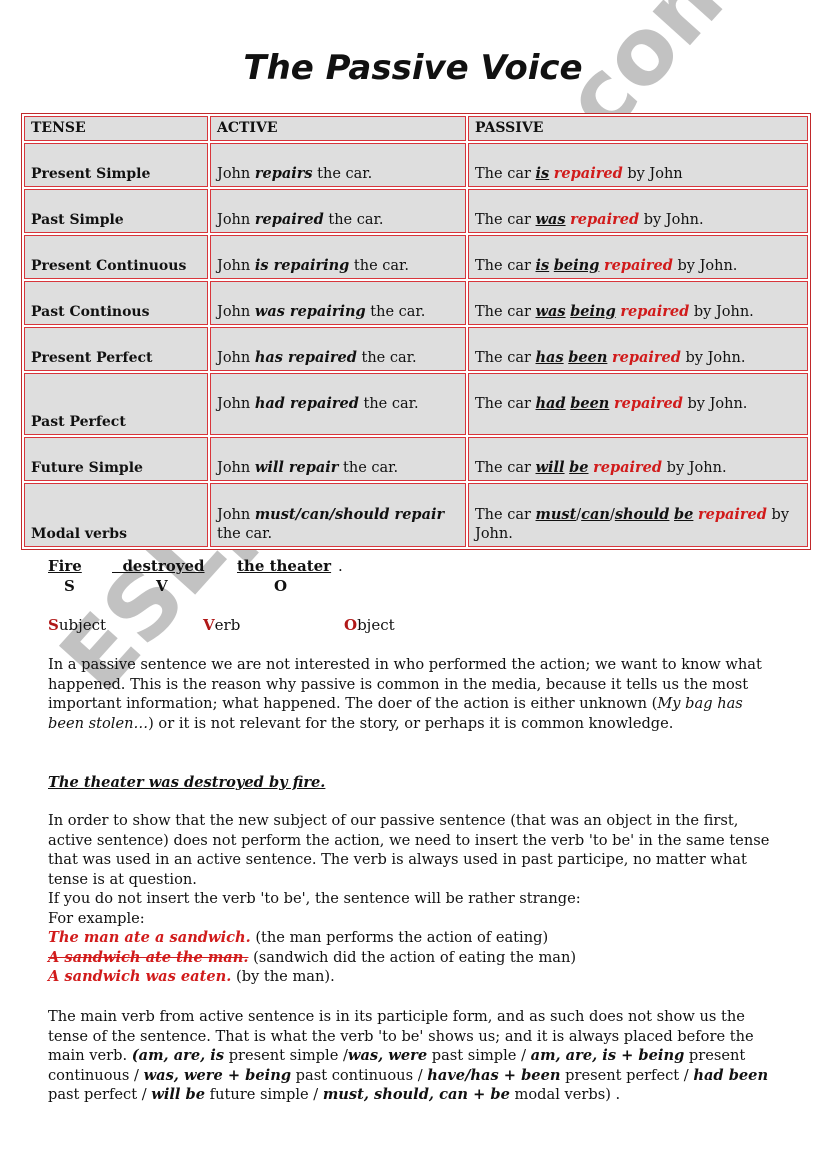 The width and height of the screenshot is (826, 1169). What do you see at coordinates (116, 349) in the screenshot?
I see `tense-name: Present Perfect` at bounding box center [116, 349].